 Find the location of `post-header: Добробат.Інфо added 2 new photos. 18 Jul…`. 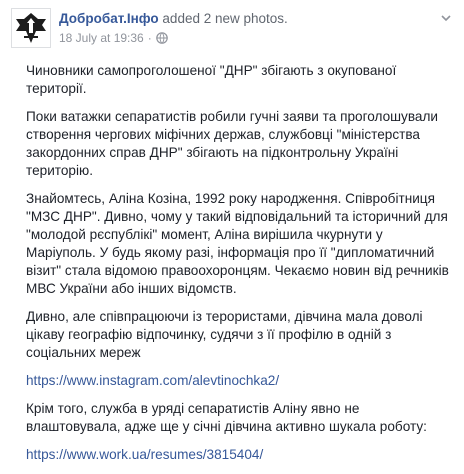

post-header: Добробат.Інфо added 2 new photos. 18 Jul… is located at coordinates (233, 30).